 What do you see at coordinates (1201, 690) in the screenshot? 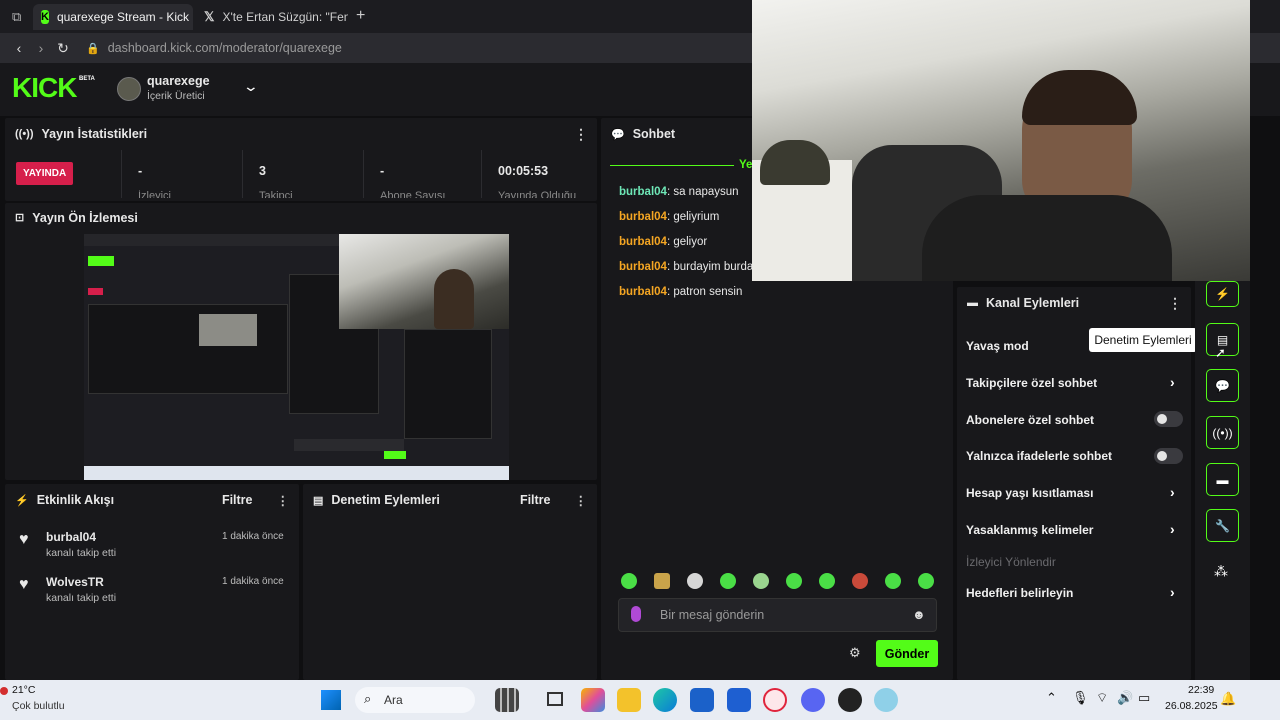
I see `clock-time: 22:39` at bounding box center [1201, 690].